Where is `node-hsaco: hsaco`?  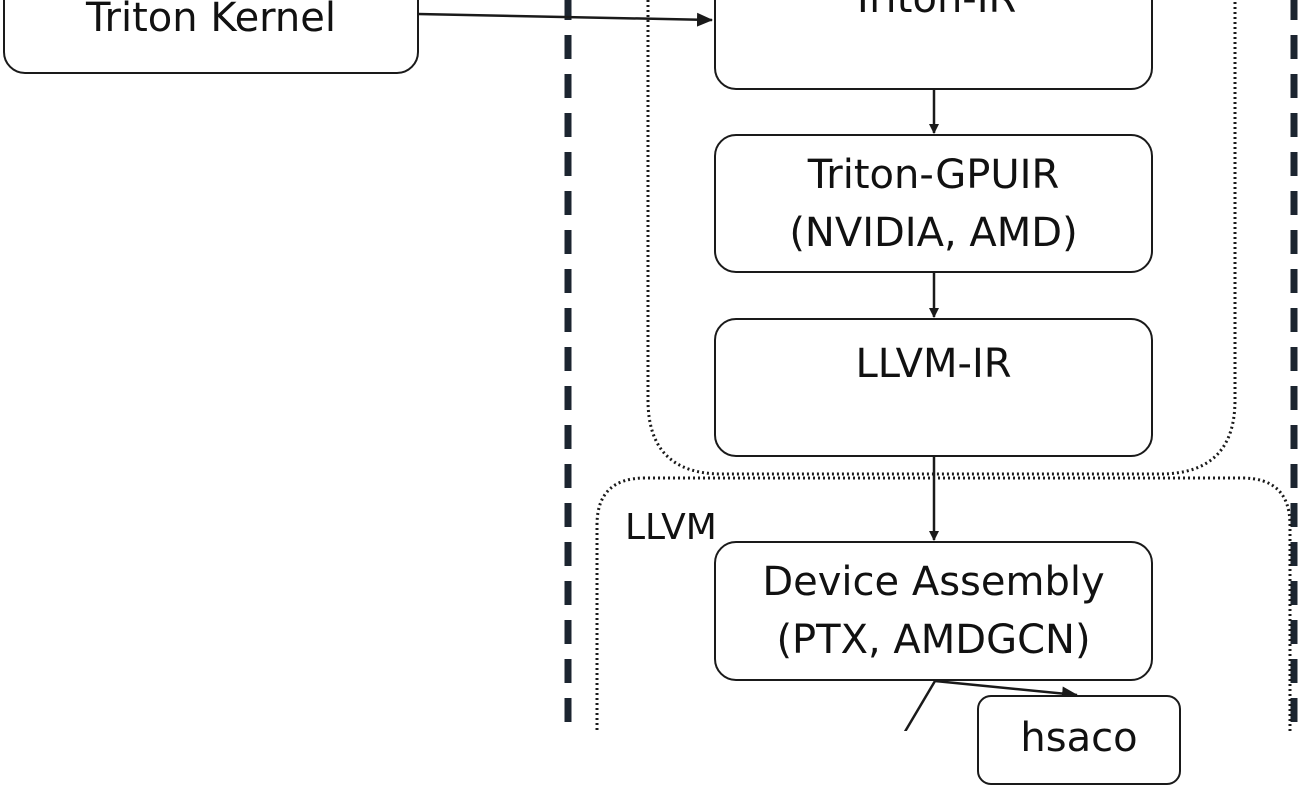 node-hsaco: hsaco is located at coordinates (1079, 740).